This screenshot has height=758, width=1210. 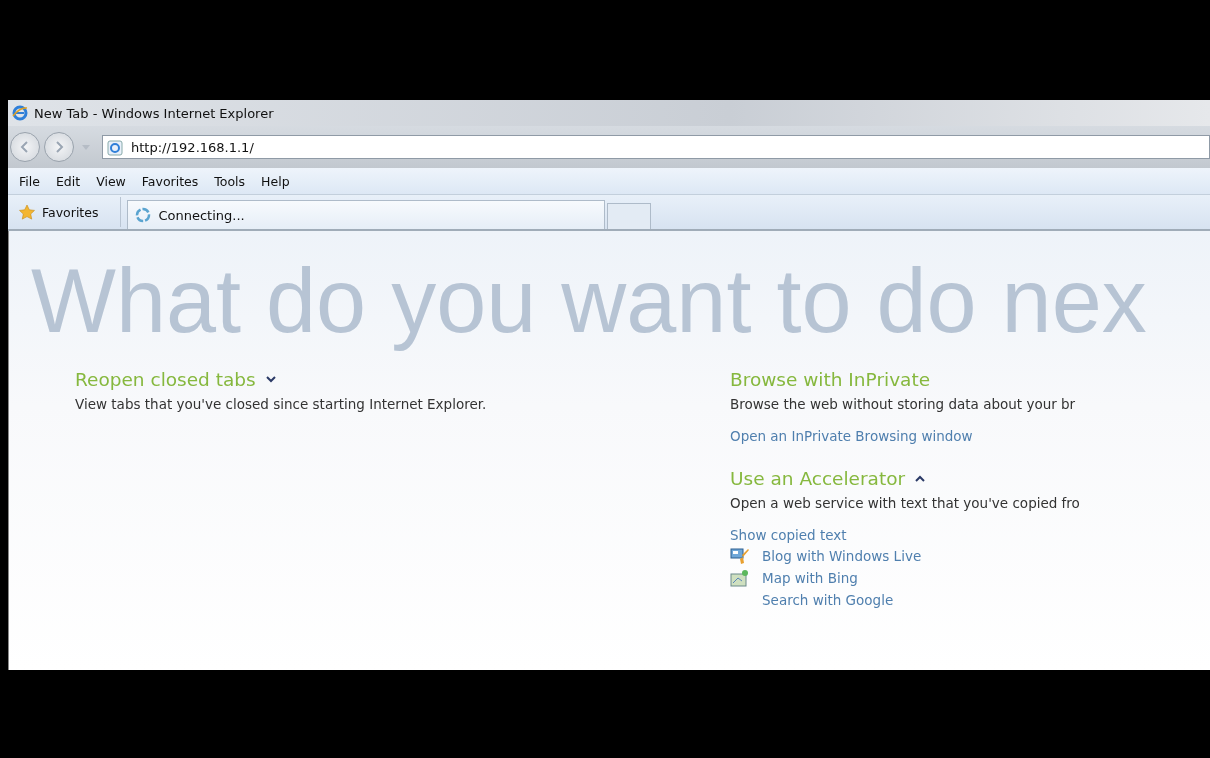 I want to click on page-heading: What do you want to do nex, so click(x=588, y=301).